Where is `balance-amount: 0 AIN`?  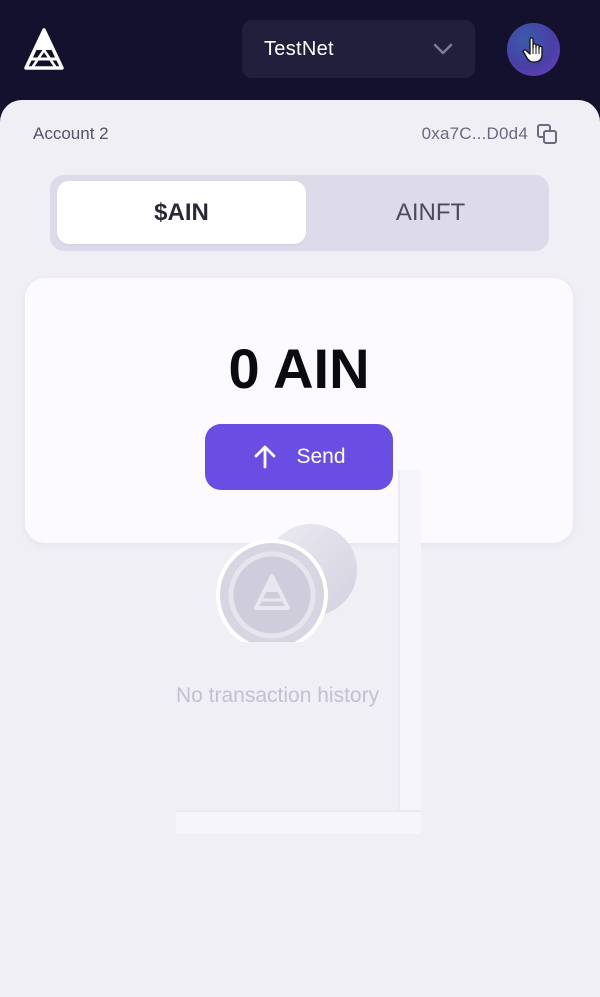 balance-amount: 0 AIN is located at coordinates (299, 368).